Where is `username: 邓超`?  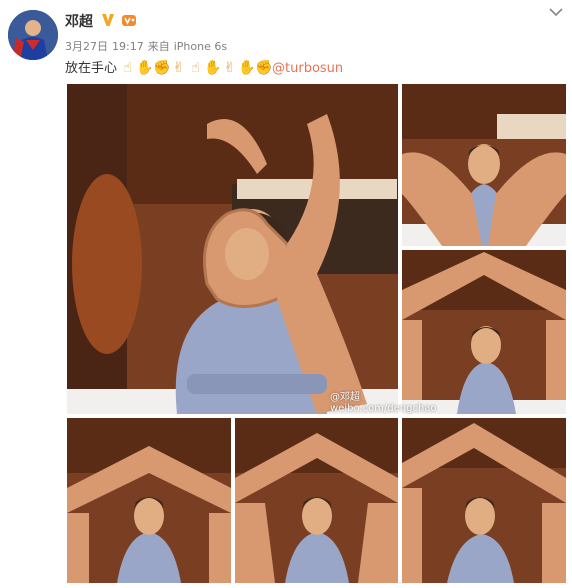 username: 邓超 is located at coordinates (79, 21).